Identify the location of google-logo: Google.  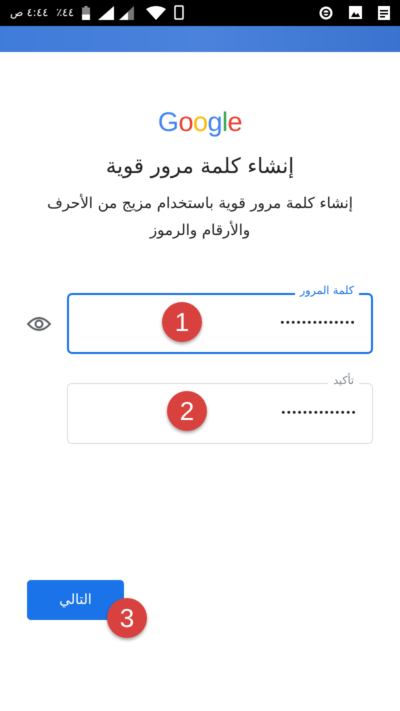
(200, 122).